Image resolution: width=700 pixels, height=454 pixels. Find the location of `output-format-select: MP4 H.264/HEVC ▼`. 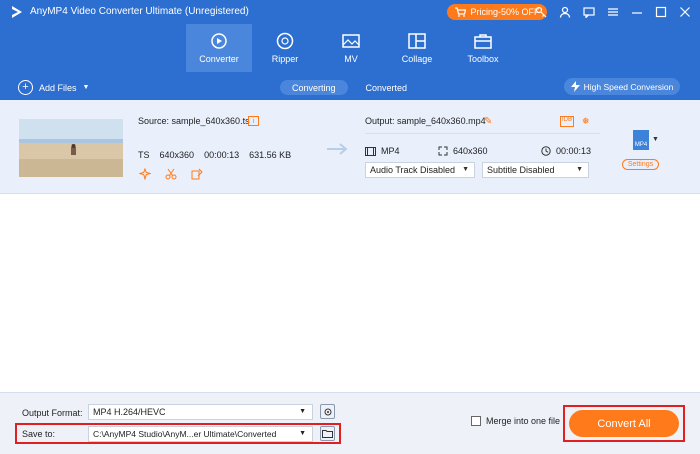

output-format-select: MP4 H.264/HEVC ▼ is located at coordinates (200, 412).